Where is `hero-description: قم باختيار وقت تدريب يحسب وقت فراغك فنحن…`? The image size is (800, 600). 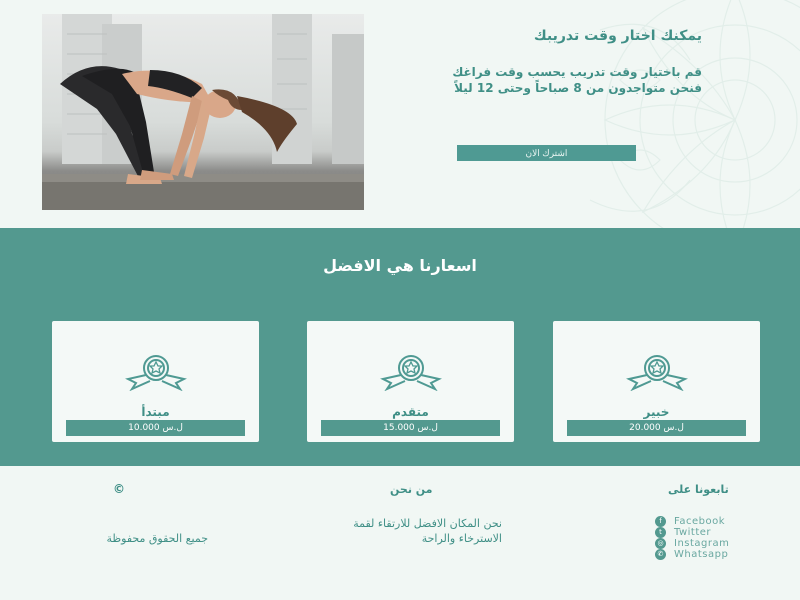 hero-description: قم باختيار وقت تدريب يحسب وقت فراغك فنحن… is located at coordinates (577, 80).